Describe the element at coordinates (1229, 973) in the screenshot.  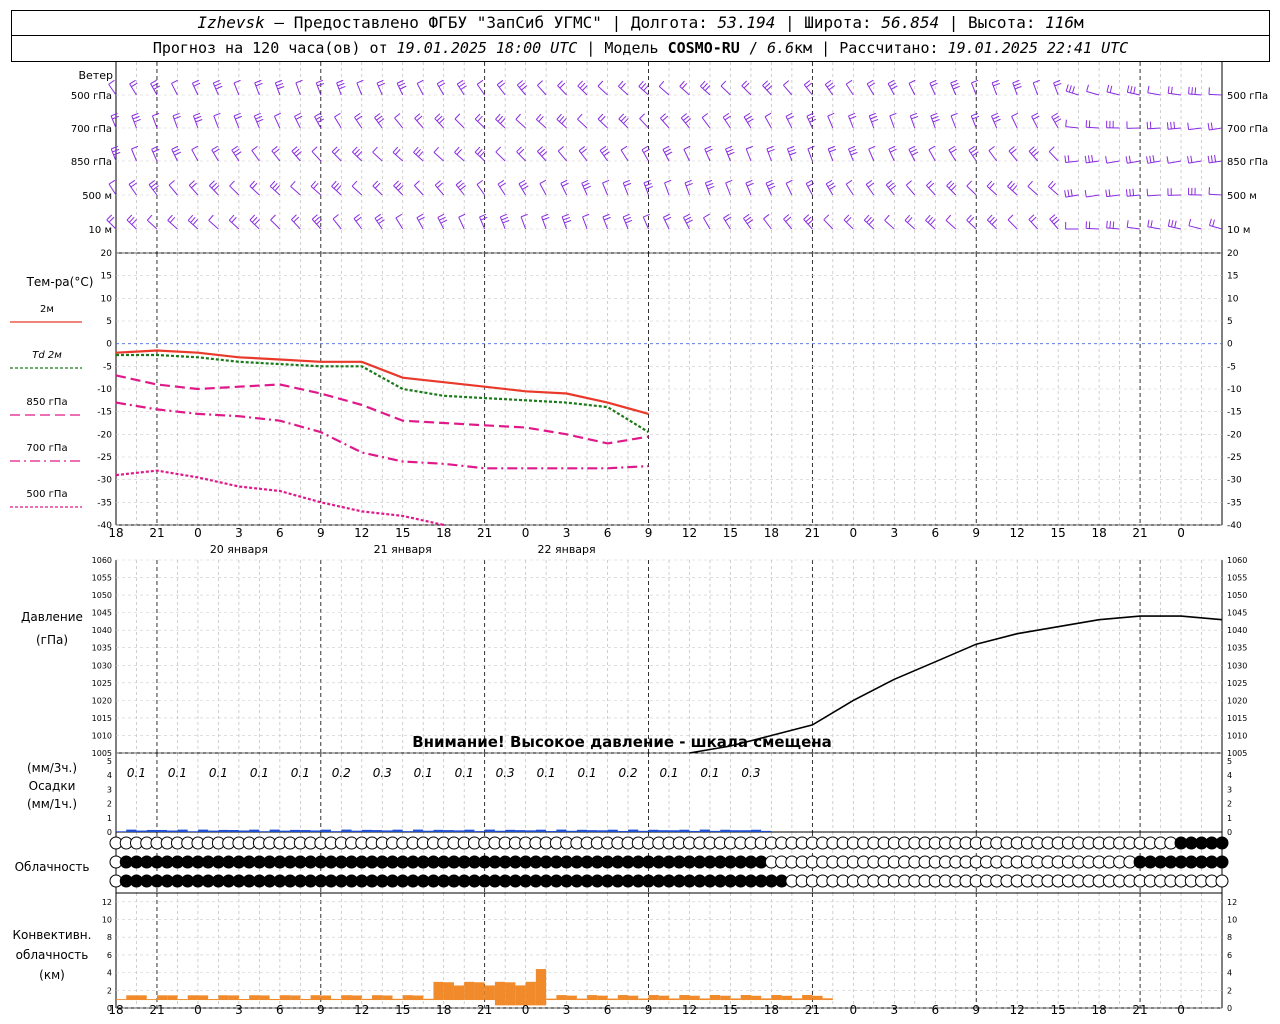
I see `conv-tick-label-right: 4` at that location.